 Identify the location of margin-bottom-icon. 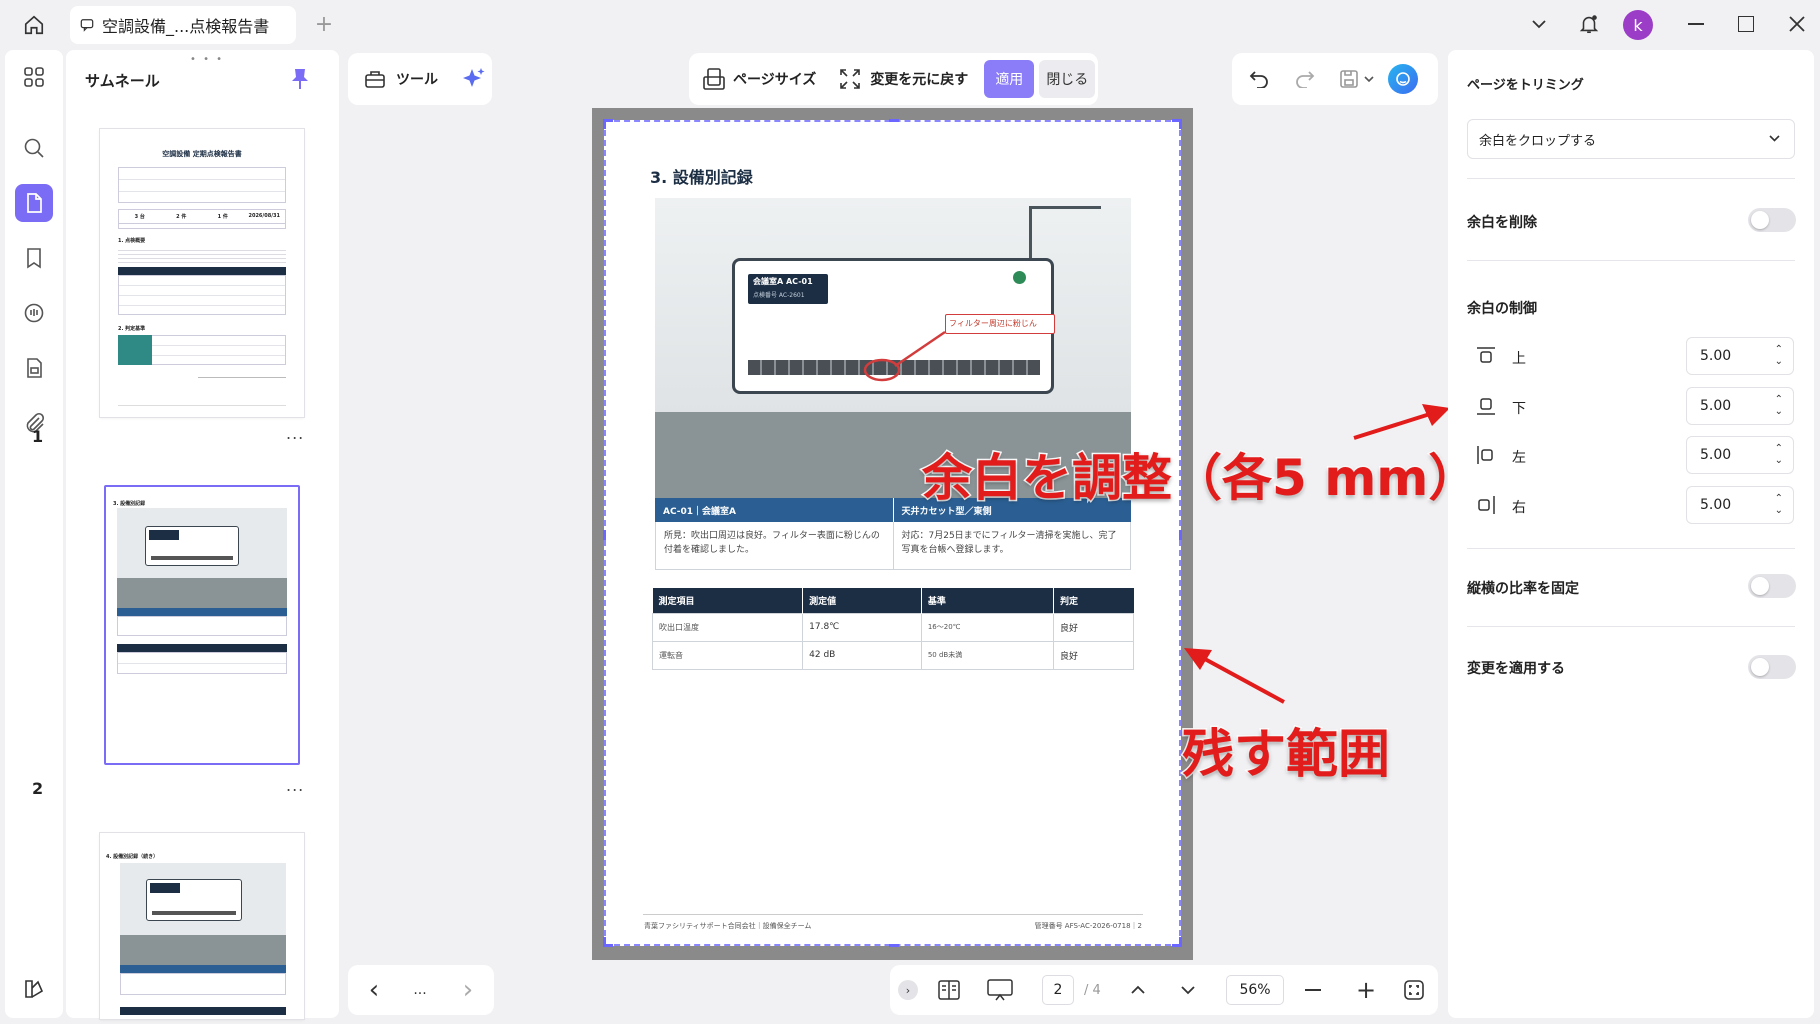
(1486, 406).